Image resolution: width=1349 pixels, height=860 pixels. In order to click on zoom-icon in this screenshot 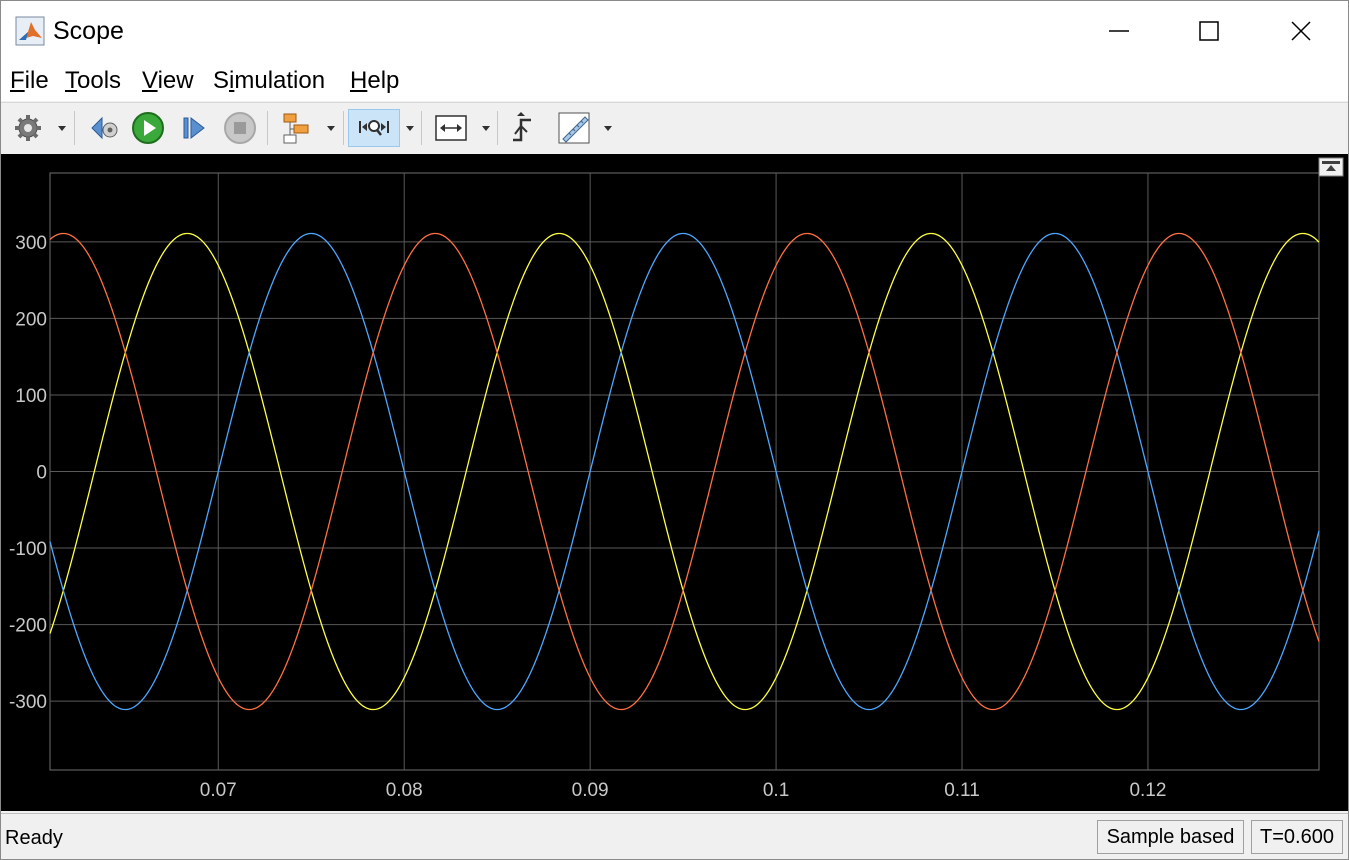, I will do `click(374, 128)`.